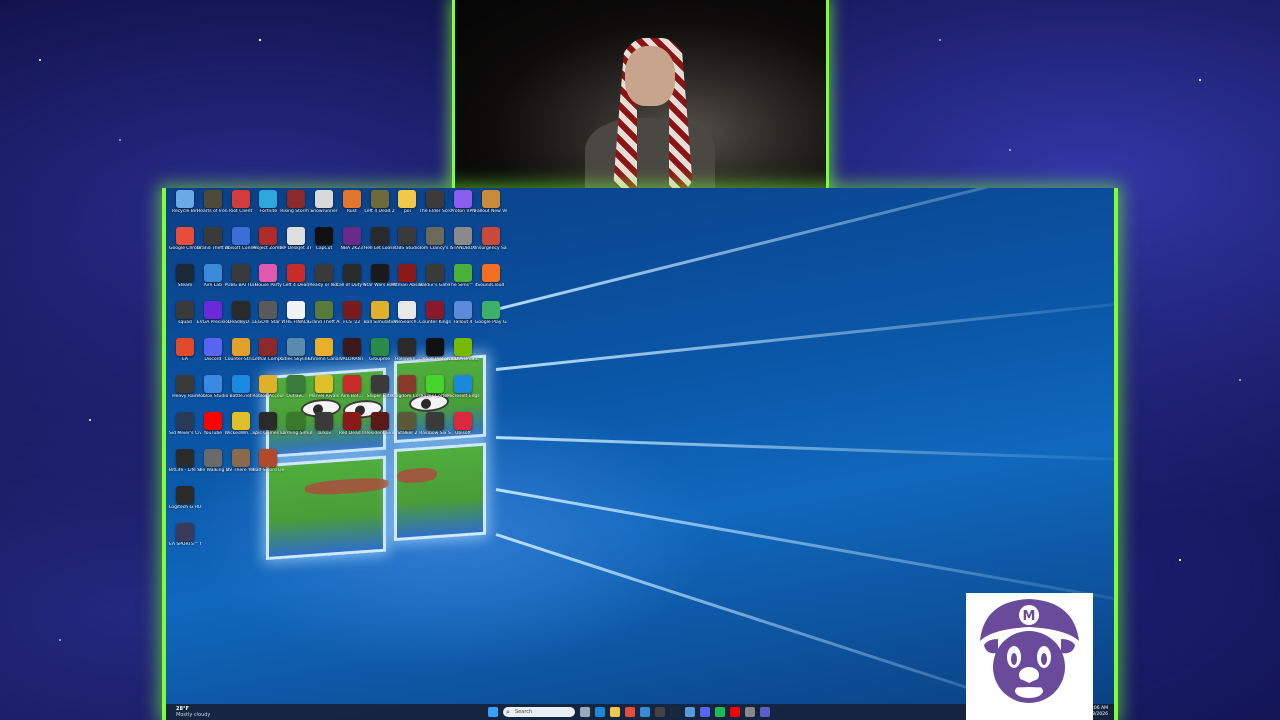  Describe the element at coordinates (407, 429) in the screenshot. I see `desktop-icon: Stalker 2` at that location.